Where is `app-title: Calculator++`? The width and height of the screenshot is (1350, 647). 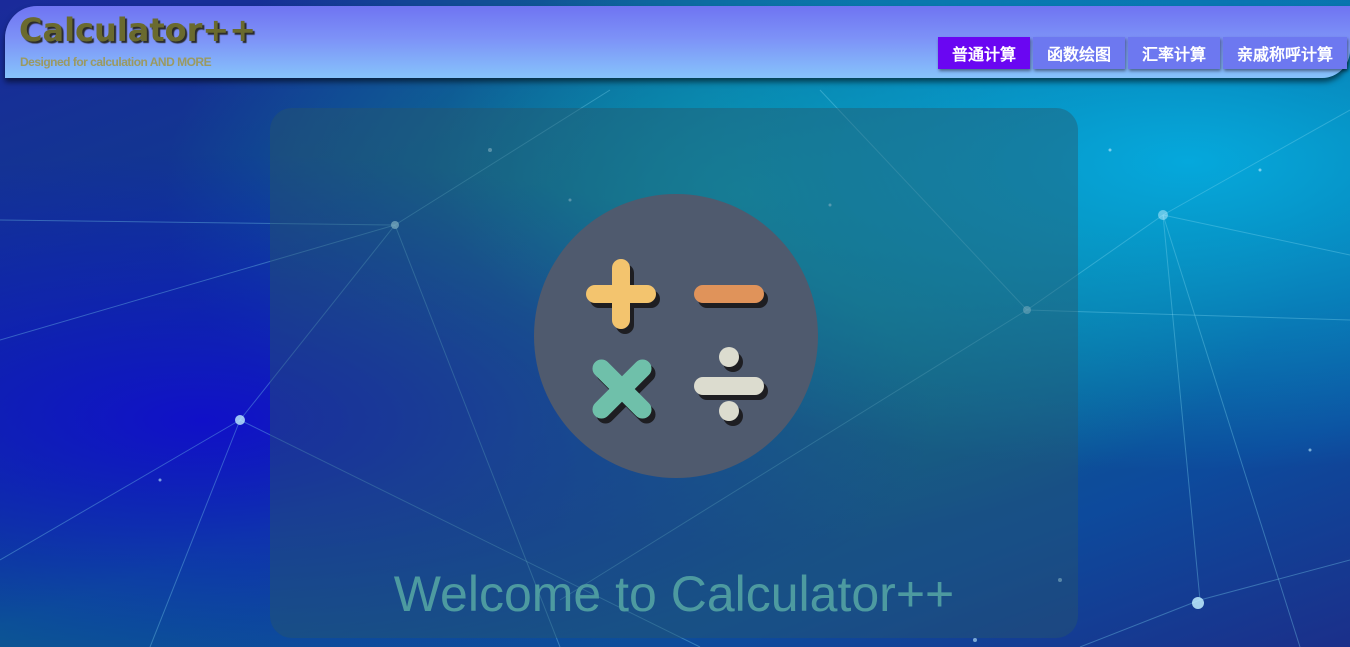
app-title: Calculator++ is located at coordinates (138, 30).